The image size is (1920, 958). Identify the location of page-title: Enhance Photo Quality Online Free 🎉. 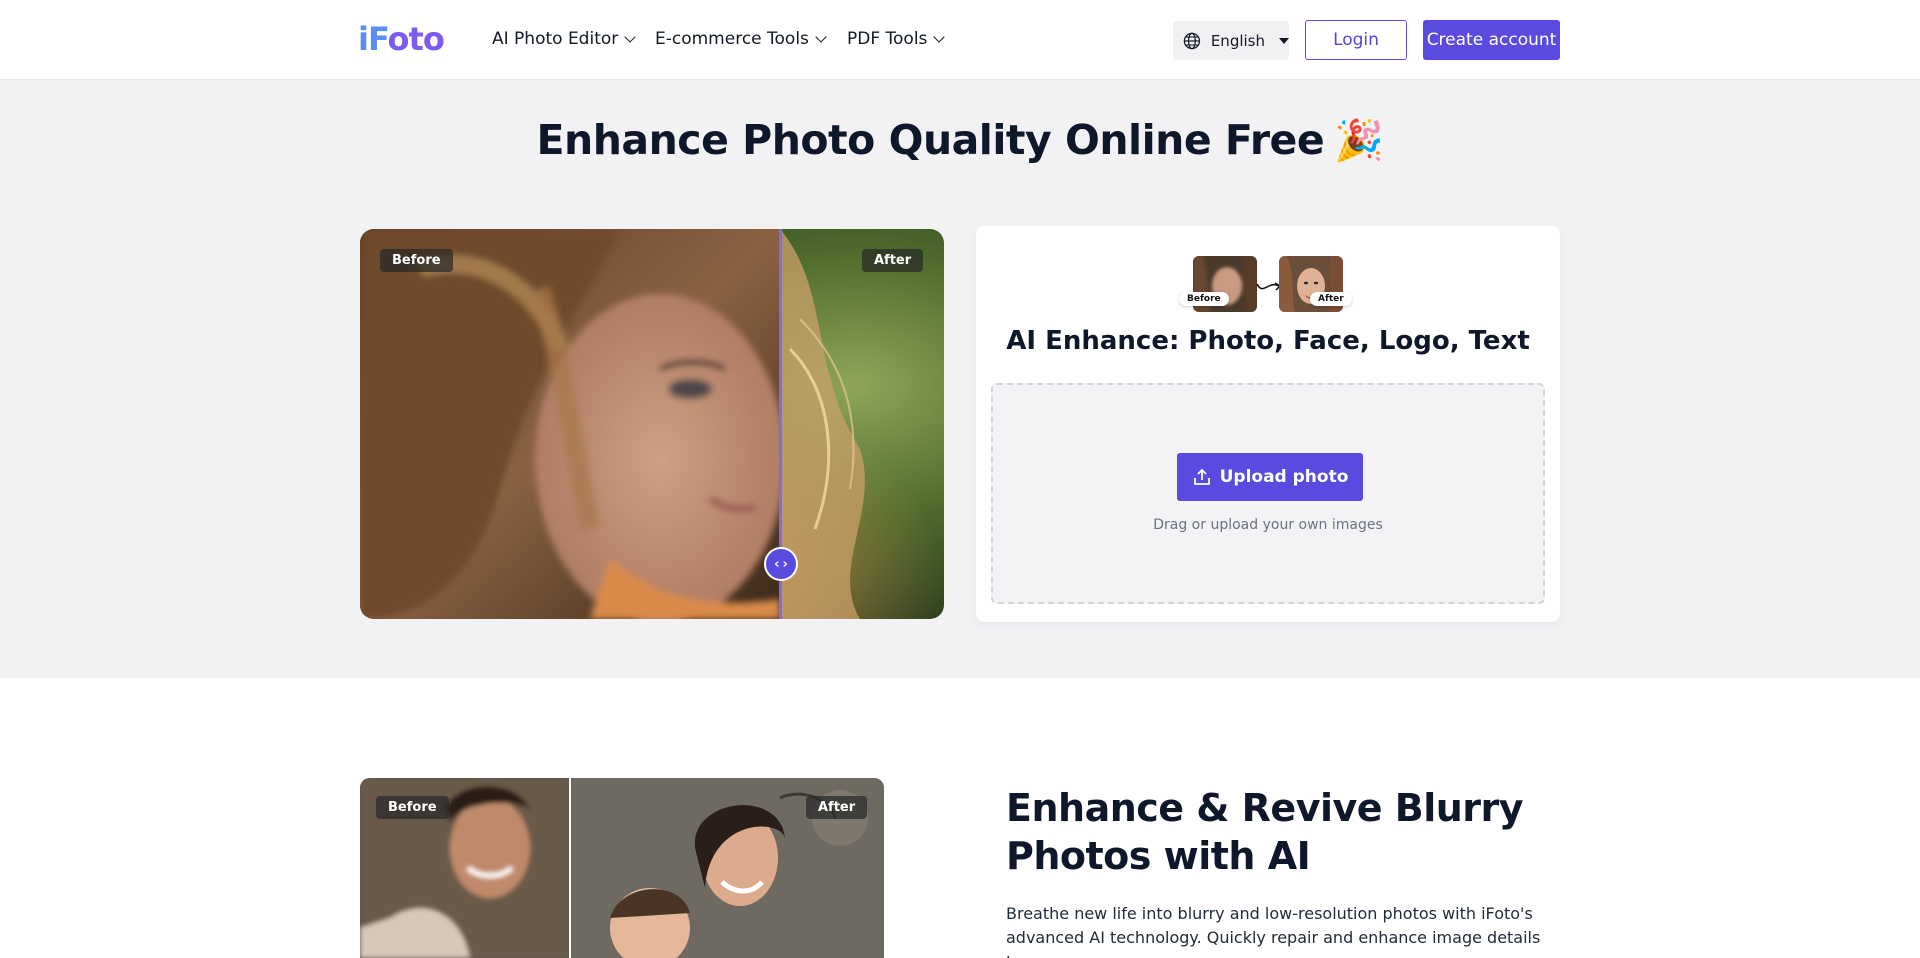
(960, 140).